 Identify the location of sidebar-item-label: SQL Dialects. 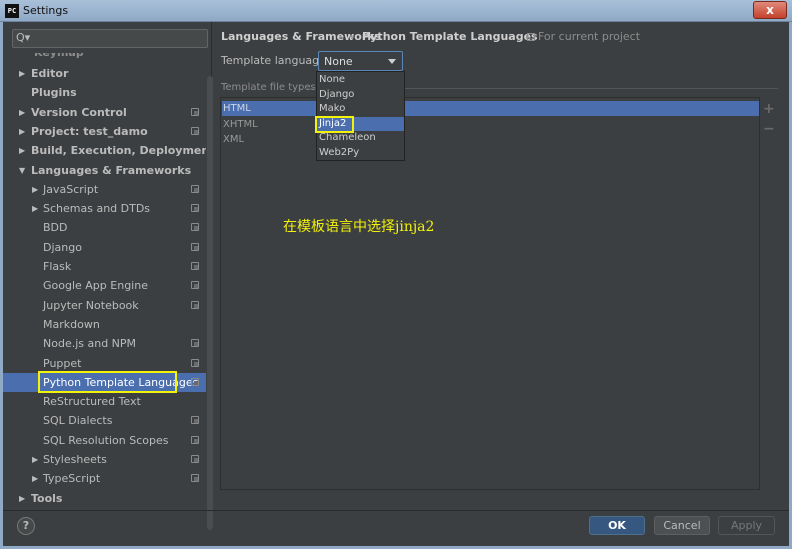
(78, 421).